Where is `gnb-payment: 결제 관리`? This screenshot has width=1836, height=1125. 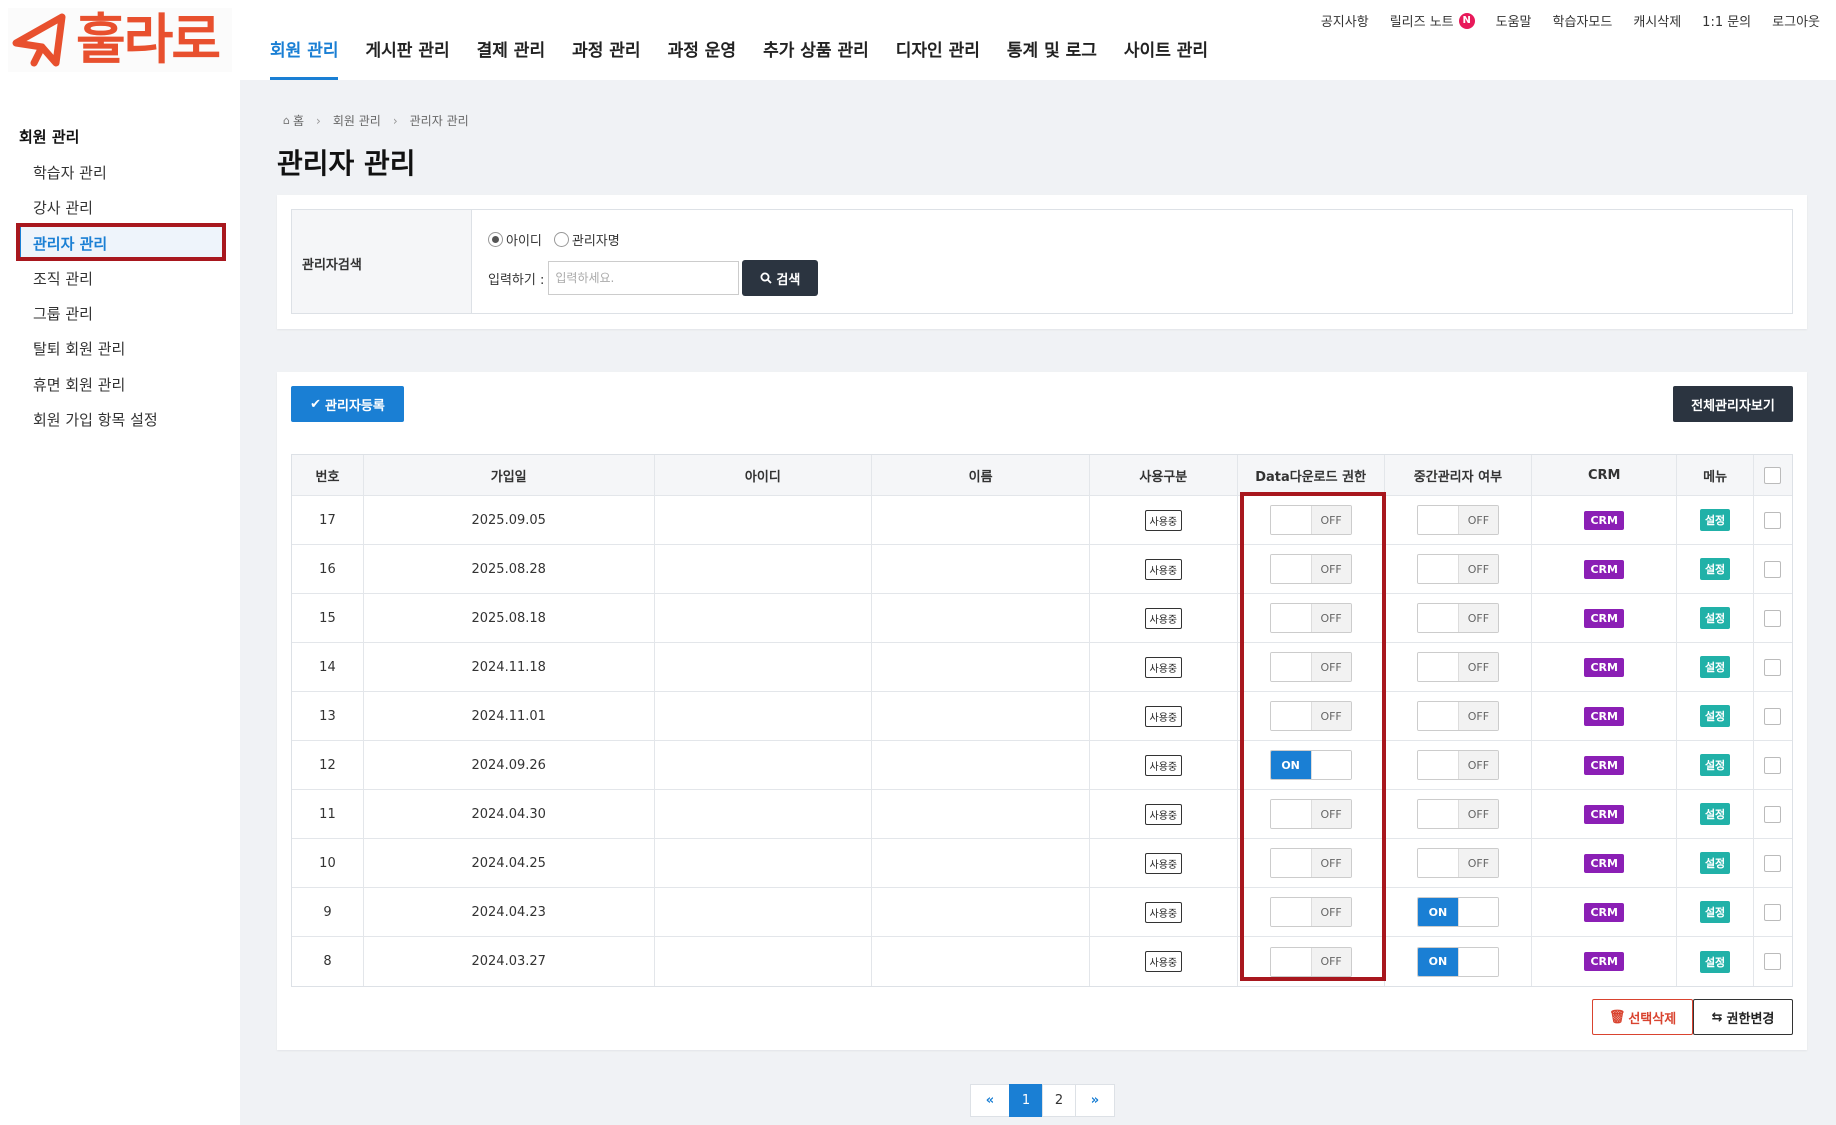 gnb-payment: 결제 관리 is located at coordinates (511, 58).